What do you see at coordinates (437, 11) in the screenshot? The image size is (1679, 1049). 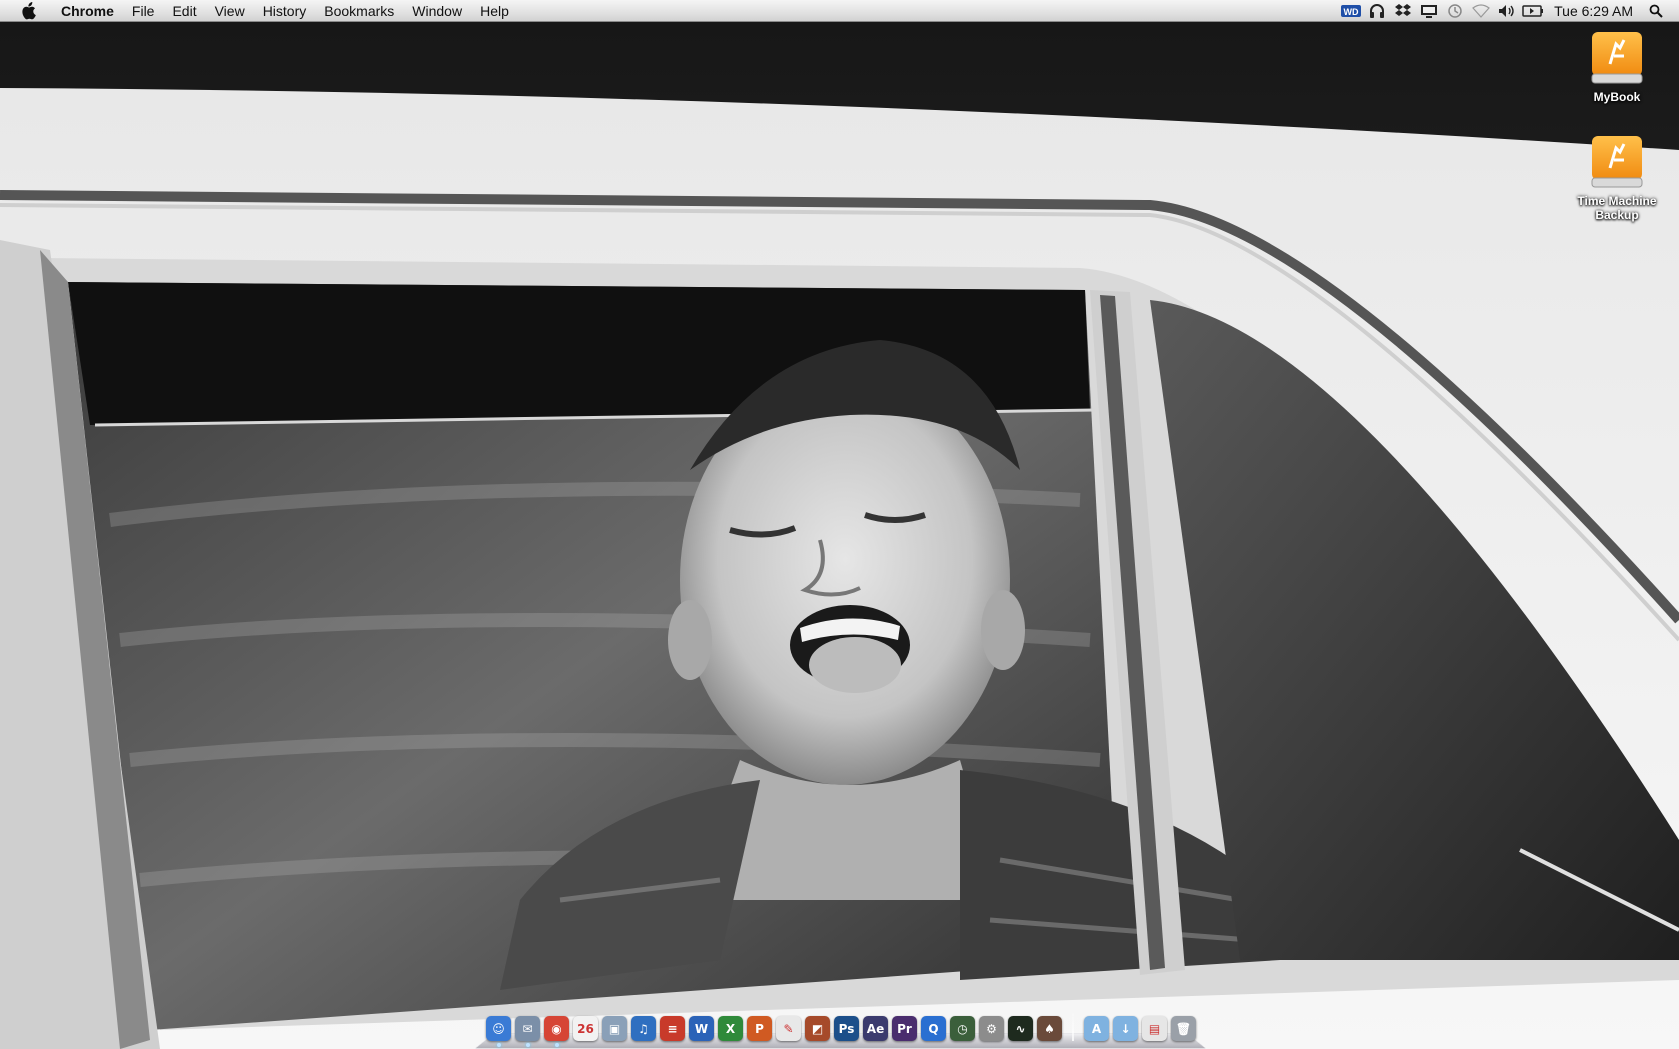 I see `menu-window: Window` at bounding box center [437, 11].